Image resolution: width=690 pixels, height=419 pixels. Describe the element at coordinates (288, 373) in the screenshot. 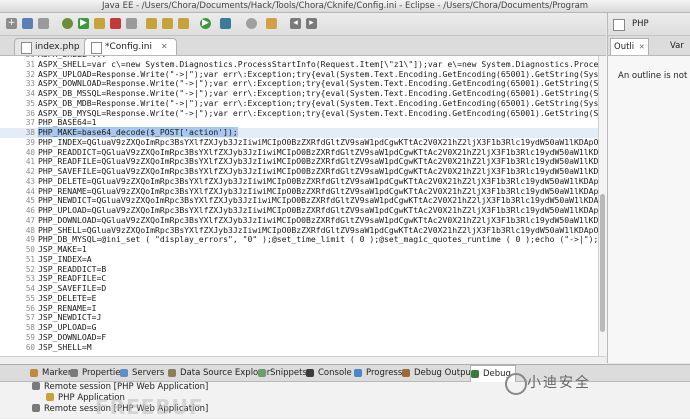

I see `bottom-tab-label: Snippets` at that location.